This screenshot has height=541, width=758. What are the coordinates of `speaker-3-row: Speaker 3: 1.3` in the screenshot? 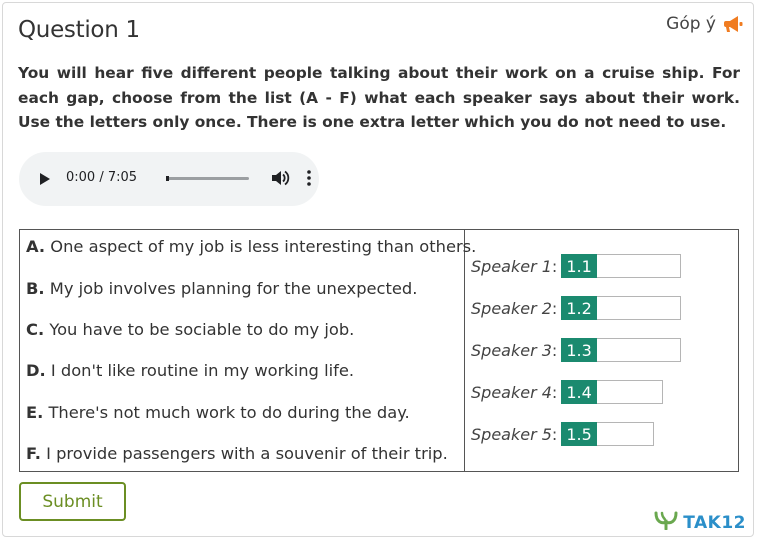 It's located at (576, 350).